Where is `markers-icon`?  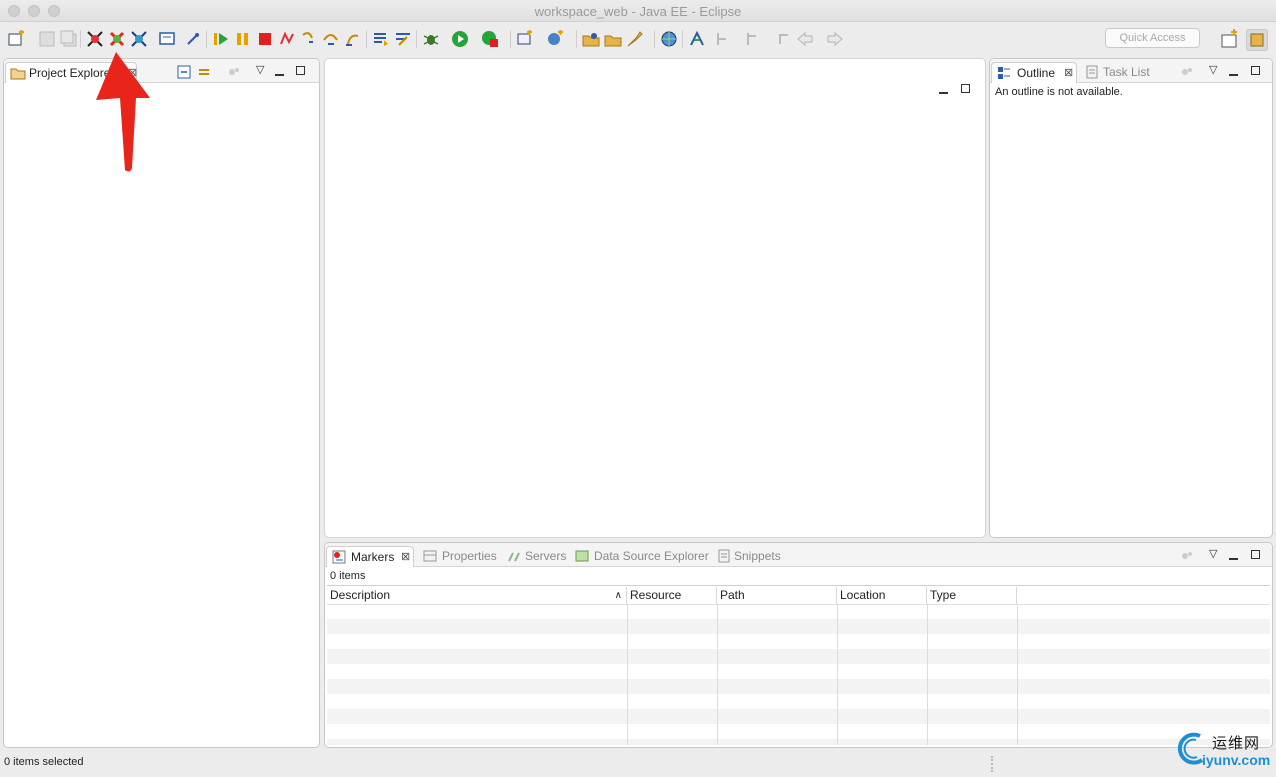 markers-icon is located at coordinates (339, 557).